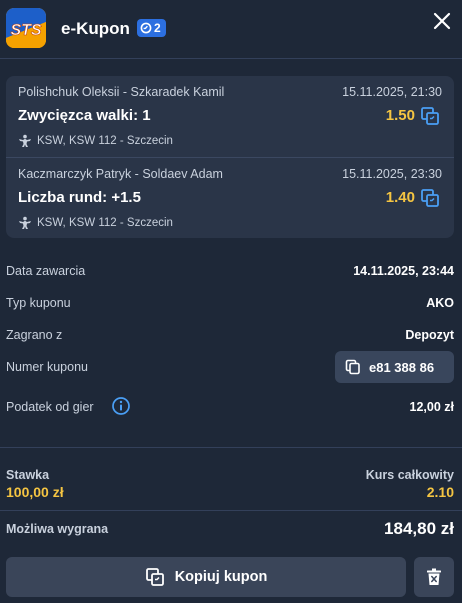  What do you see at coordinates (38, 303) in the screenshot?
I see `type-label: Typ kuponu` at bounding box center [38, 303].